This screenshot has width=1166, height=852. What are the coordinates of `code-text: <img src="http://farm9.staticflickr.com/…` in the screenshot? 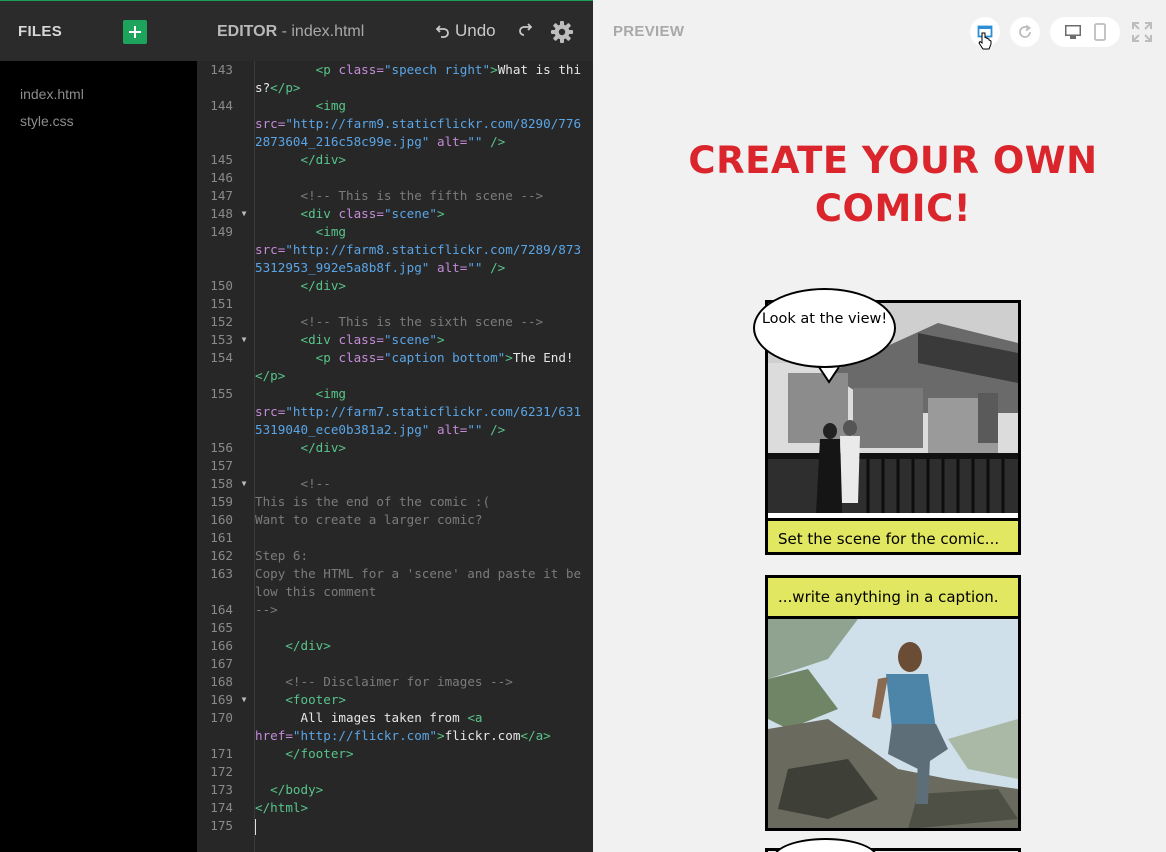 It's located at (418, 123).